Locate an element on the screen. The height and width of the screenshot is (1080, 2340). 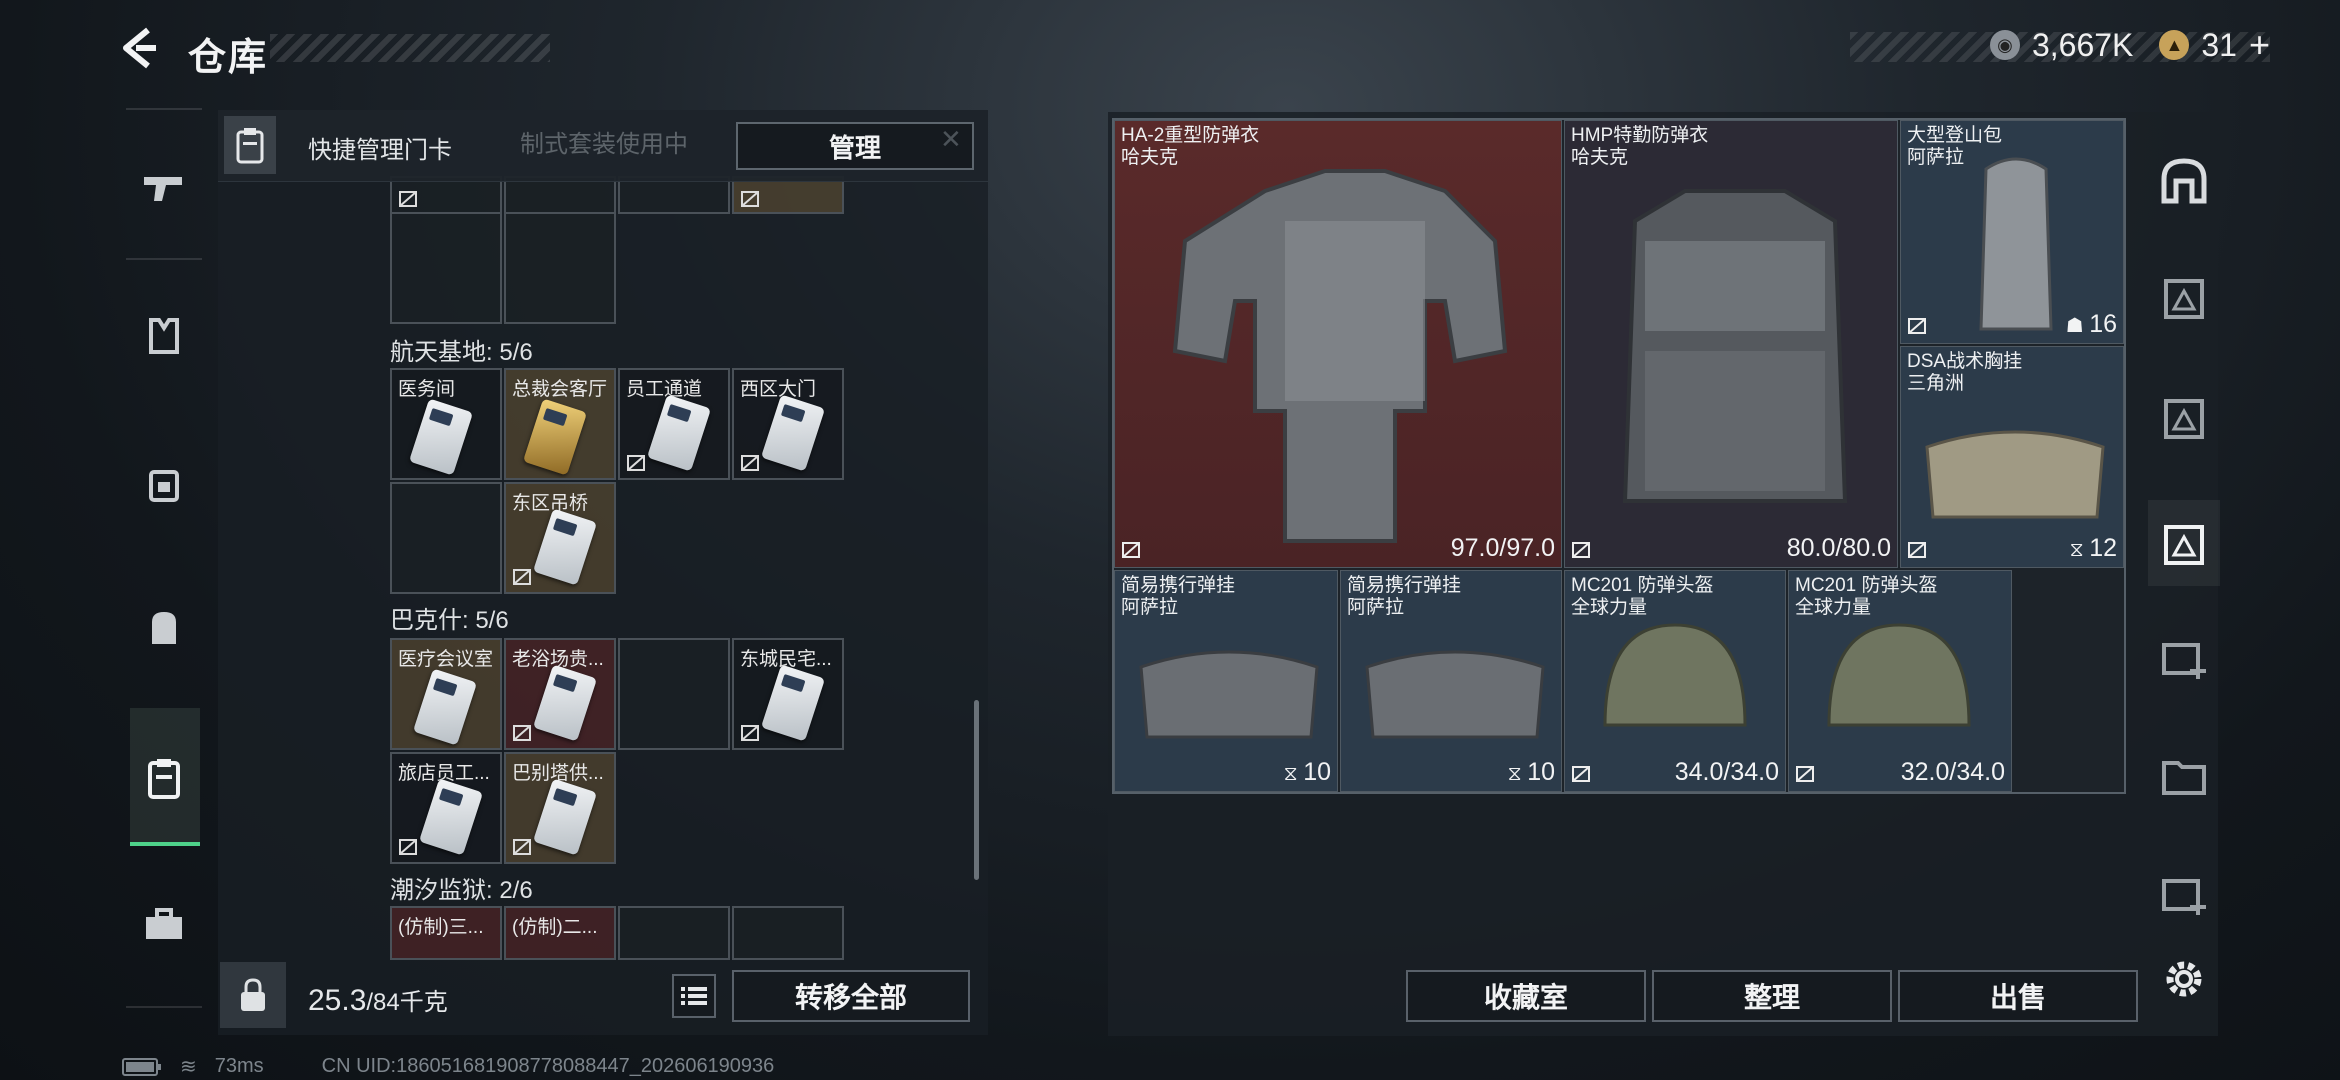
keycard-label: 员工通道 is located at coordinates (664, 389).